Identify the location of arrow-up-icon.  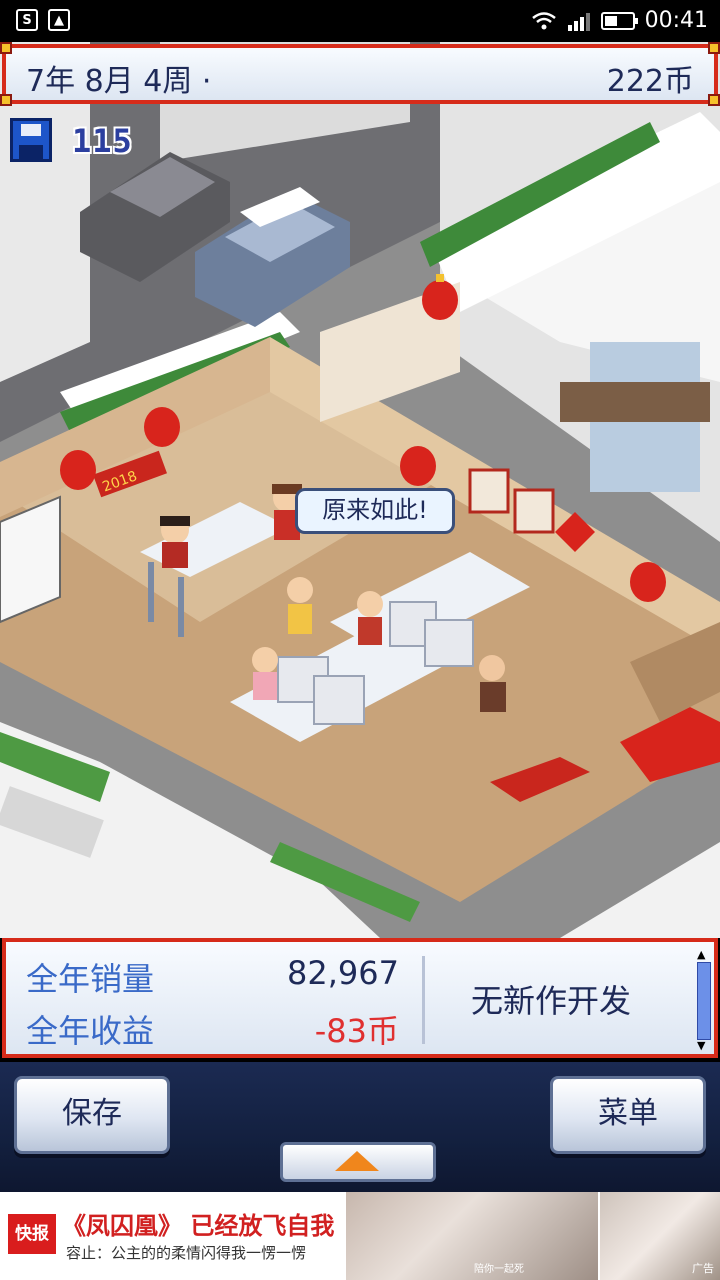
(357, 1161).